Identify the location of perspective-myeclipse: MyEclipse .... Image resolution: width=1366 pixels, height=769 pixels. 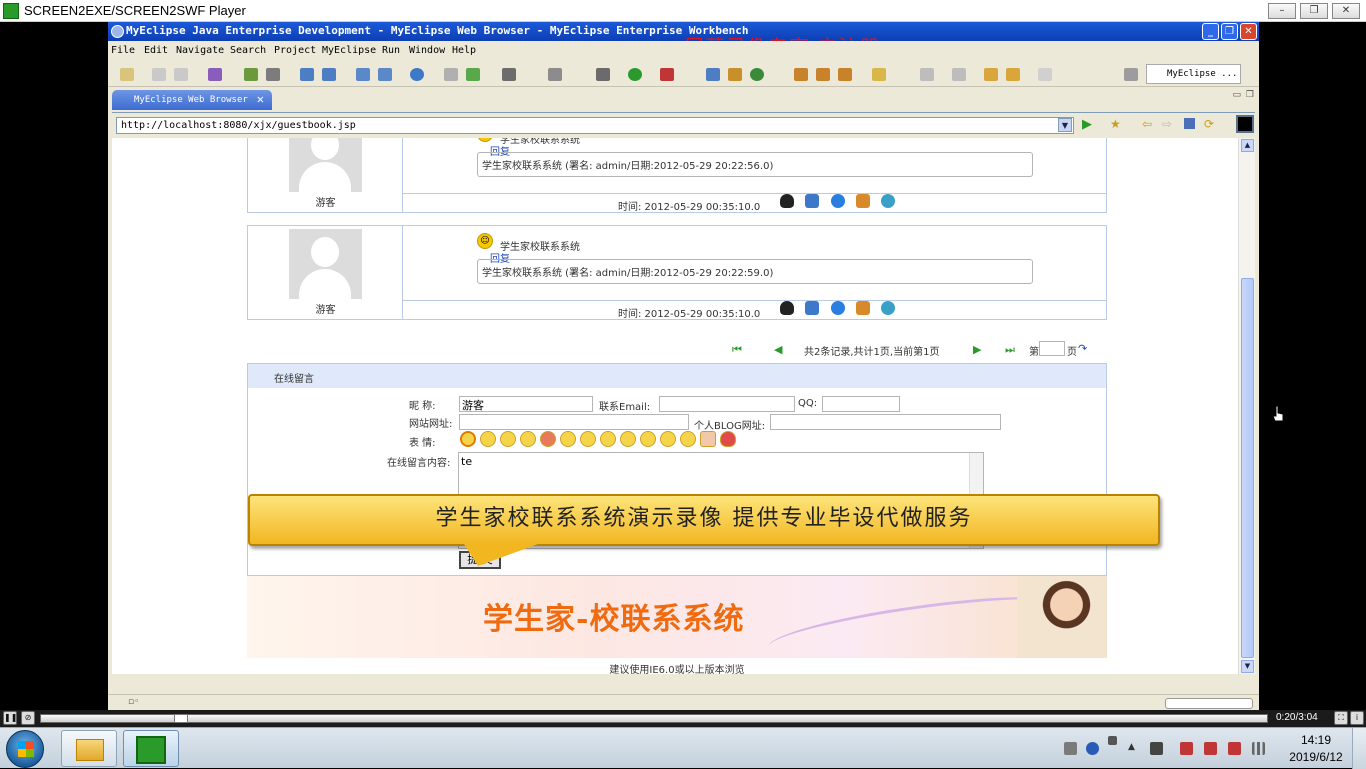
(1193, 74).